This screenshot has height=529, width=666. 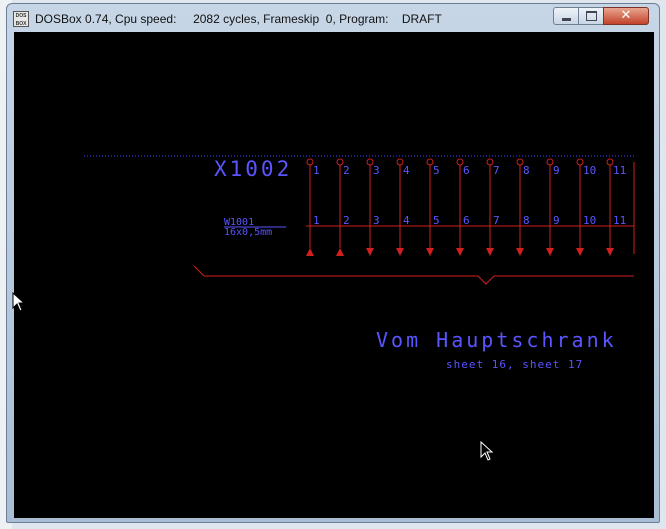 What do you see at coordinates (466, 207) in the screenshot?
I see `wire-group: 11223344556677889910101111` at bounding box center [466, 207].